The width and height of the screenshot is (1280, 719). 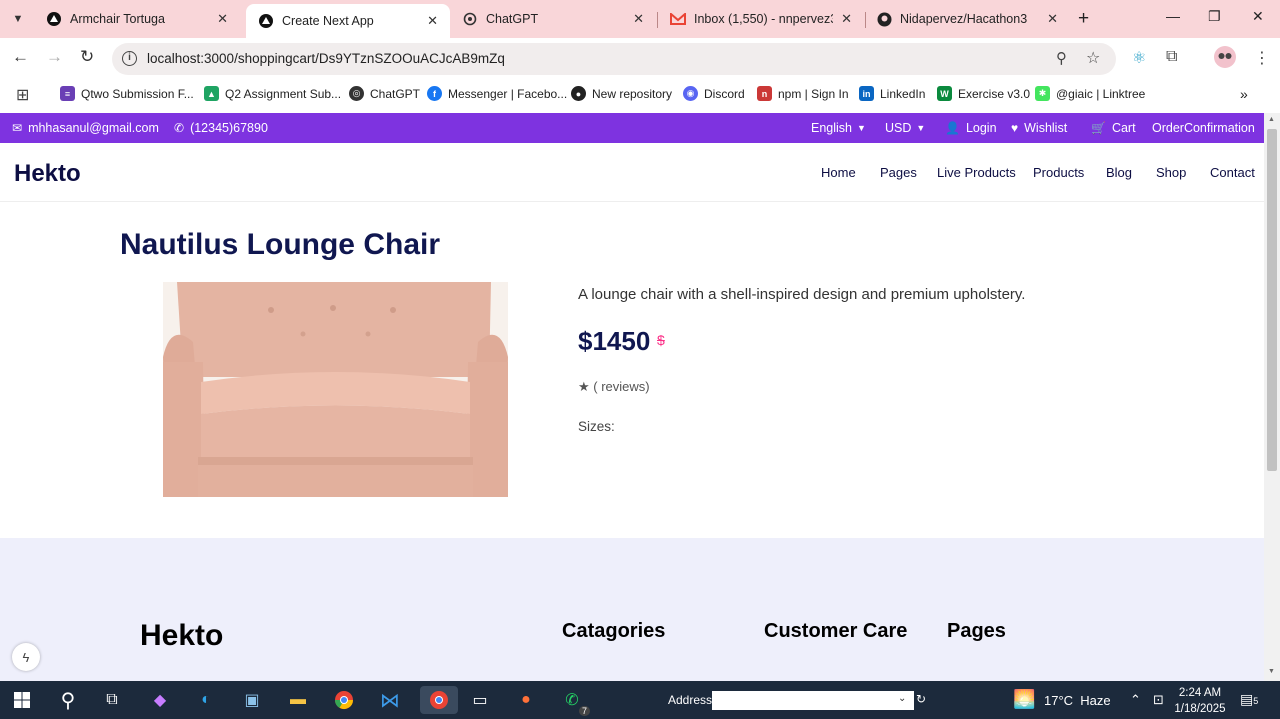 I want to click on nextjs-dev-indicator-icon: ϟ, so click(x=26, y=657).